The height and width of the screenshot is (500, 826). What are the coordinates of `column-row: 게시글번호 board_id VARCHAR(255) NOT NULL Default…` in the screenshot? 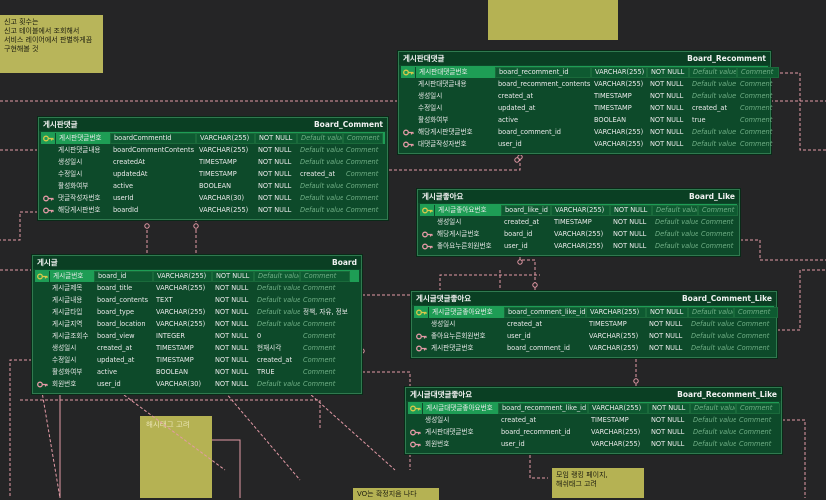 It's located at (197, 276).